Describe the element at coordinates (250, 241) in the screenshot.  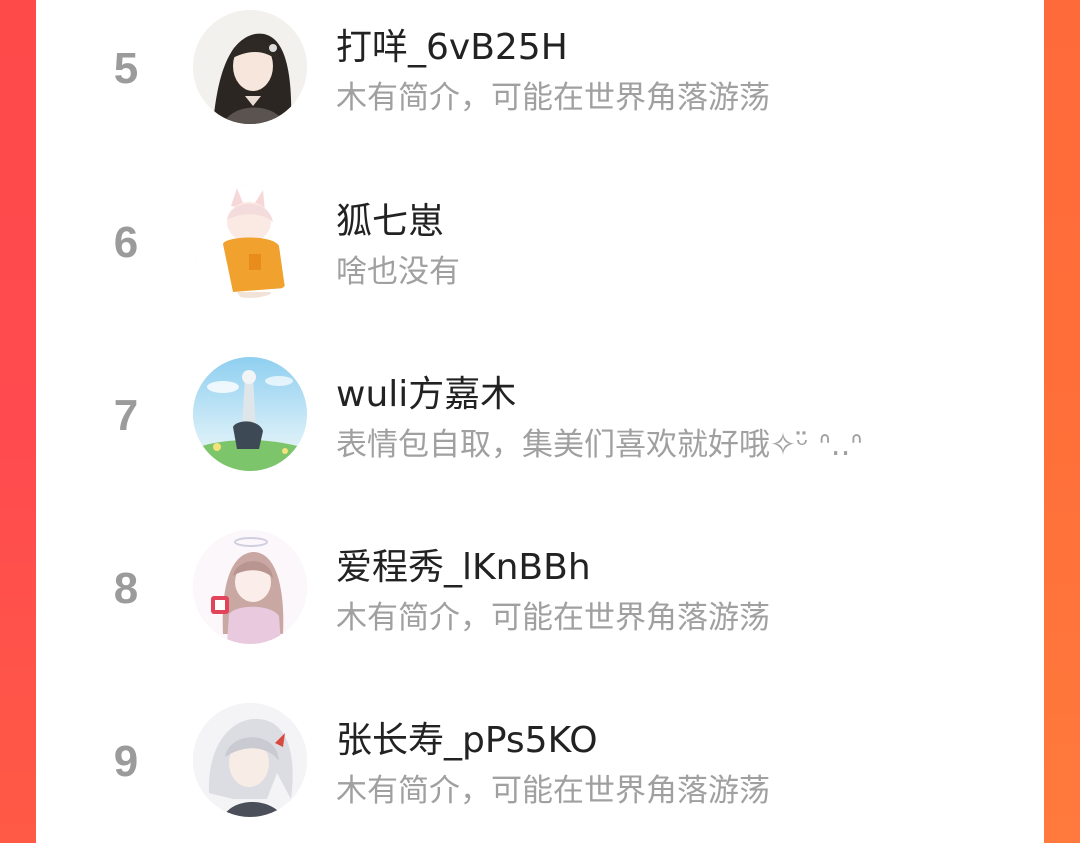
I see `fox-ear-character-avatar` at that location.